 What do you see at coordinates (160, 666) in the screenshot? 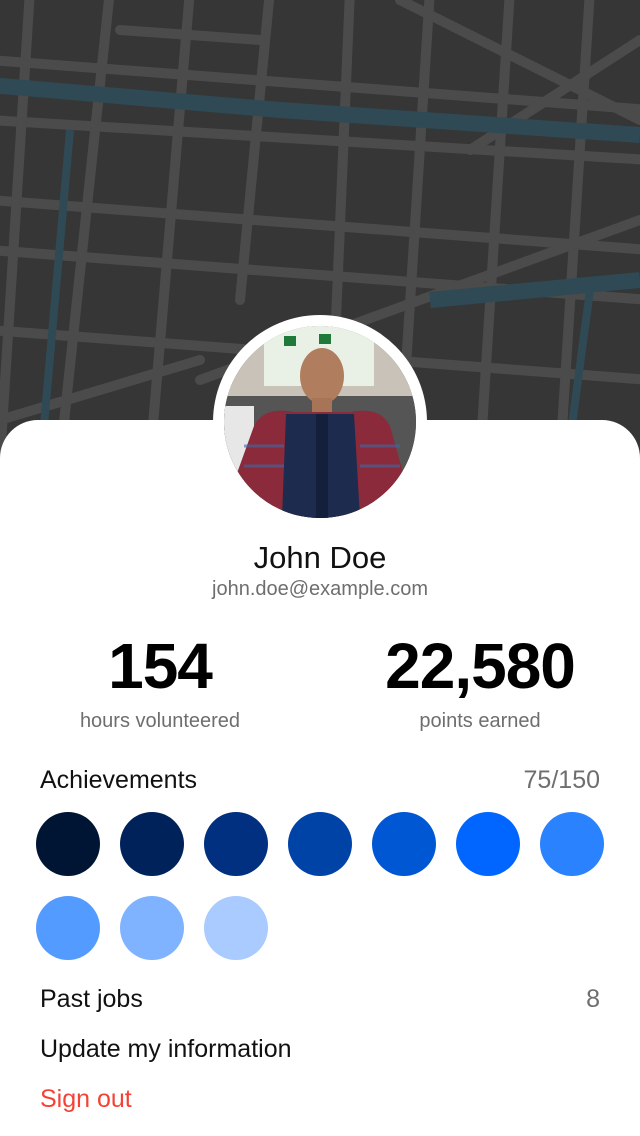
I see `hours-value: 154` at bounding box center [160, 666].